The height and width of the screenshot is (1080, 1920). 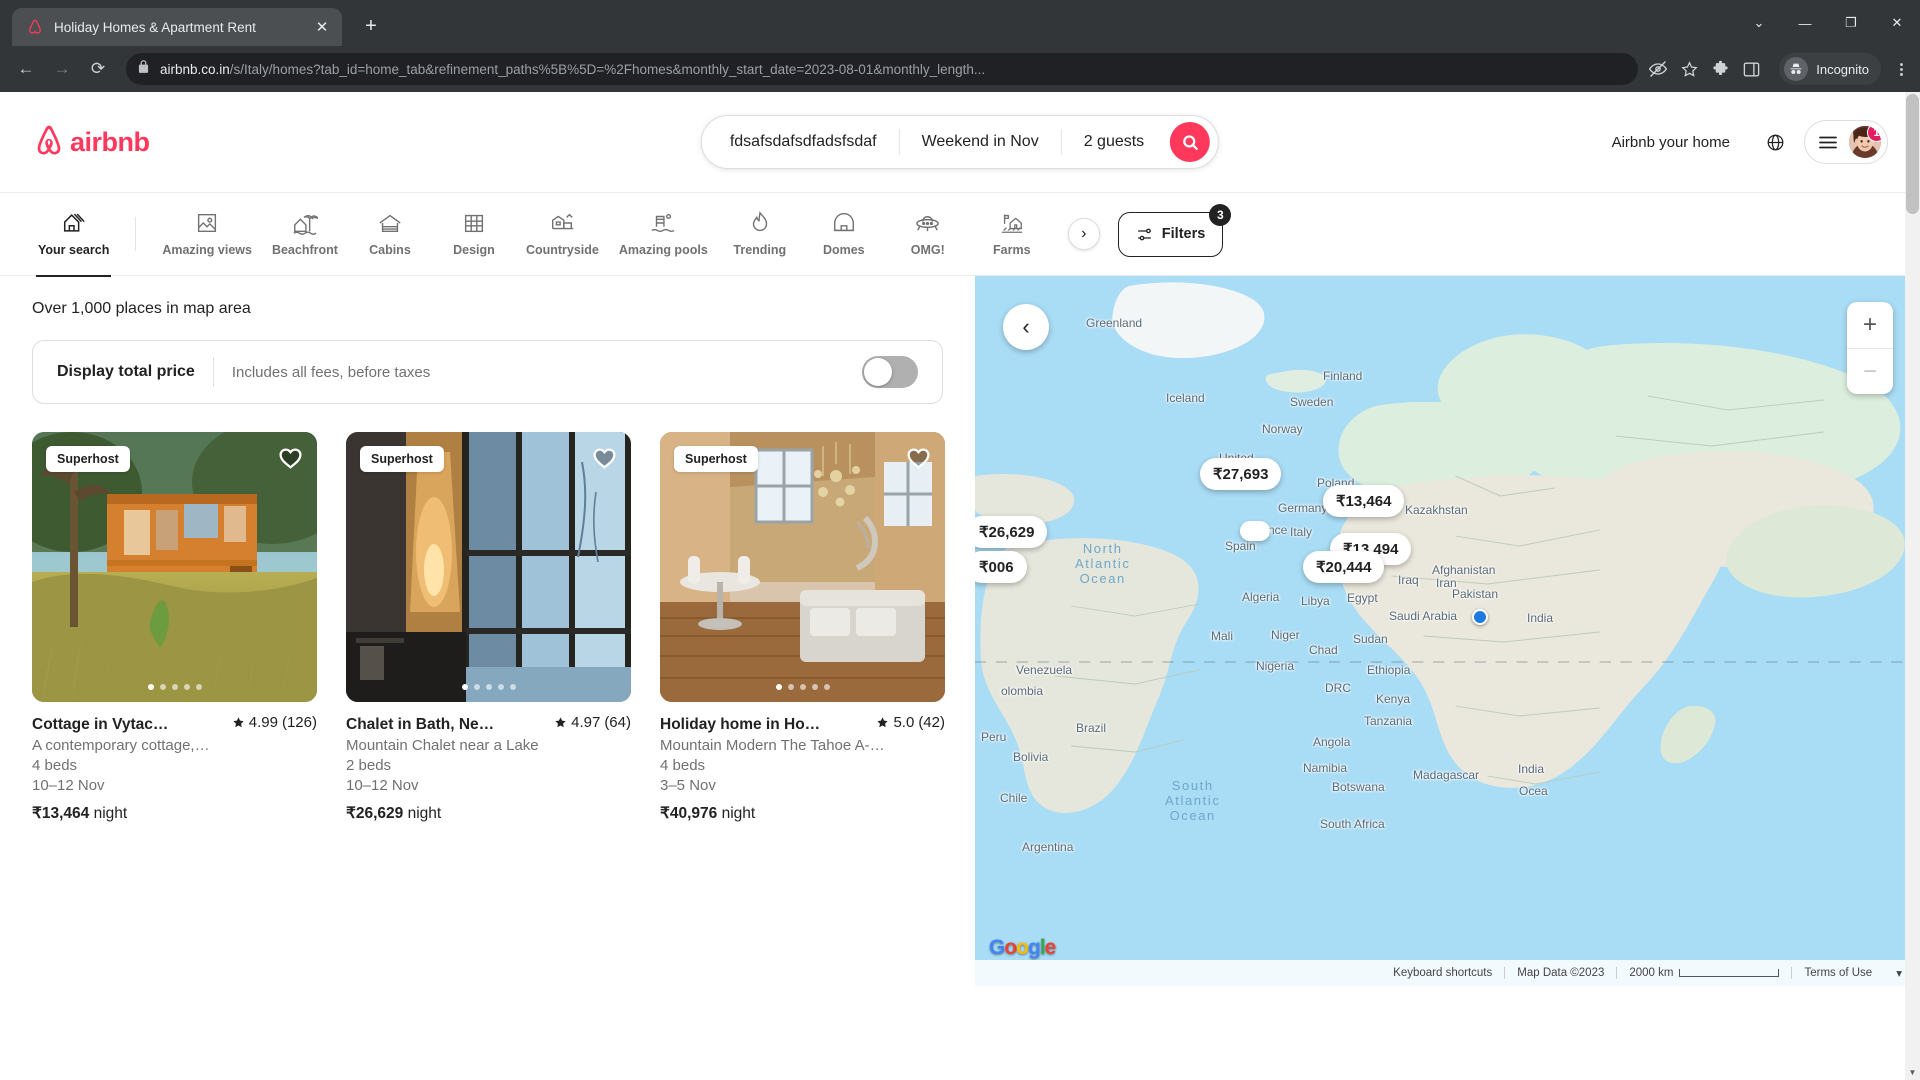 What do you see at coordinates (1830, 69) in the screenshot?
I see `incognito-profile-button: Incognito` at bounding box center [1830, 69].